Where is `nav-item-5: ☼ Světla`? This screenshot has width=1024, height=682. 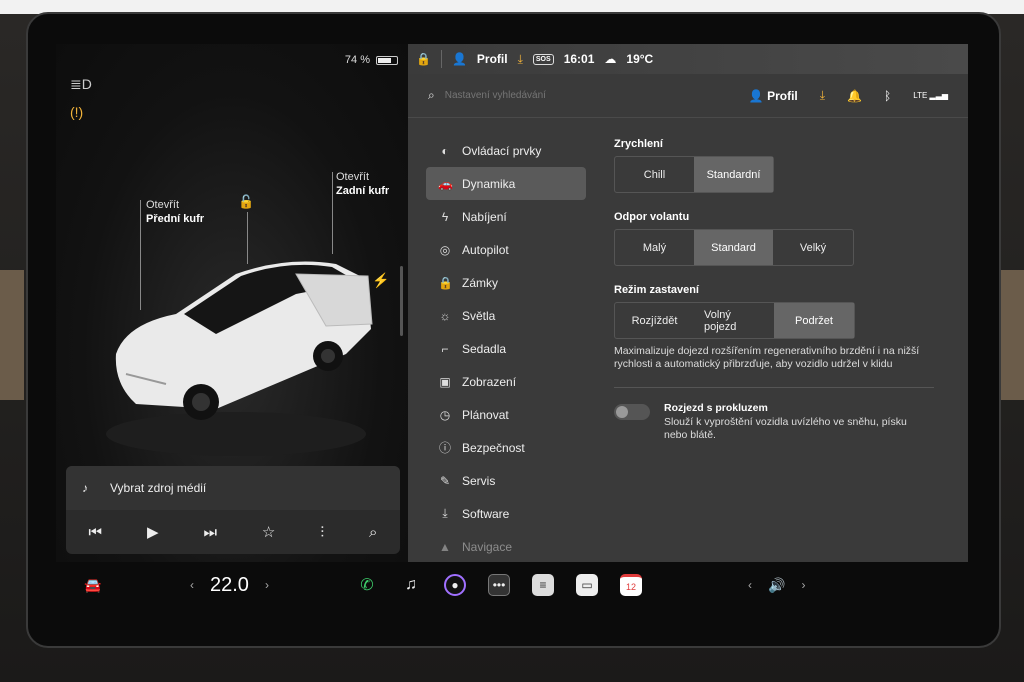
nav-item-5: ☼ Světla is located at coordinates (506, 315).